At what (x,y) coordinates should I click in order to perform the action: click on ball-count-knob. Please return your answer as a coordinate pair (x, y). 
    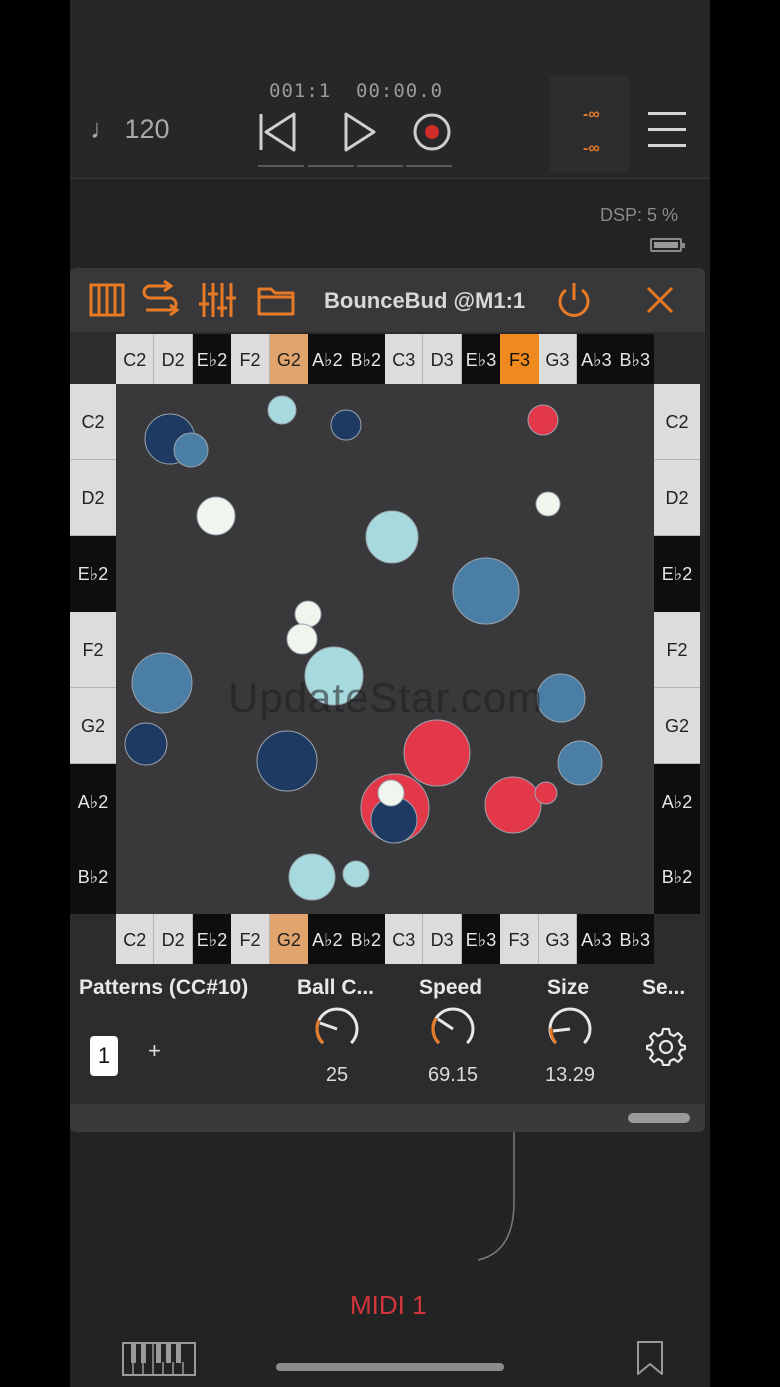
    Looking at the image, I should click on (337, 1029).